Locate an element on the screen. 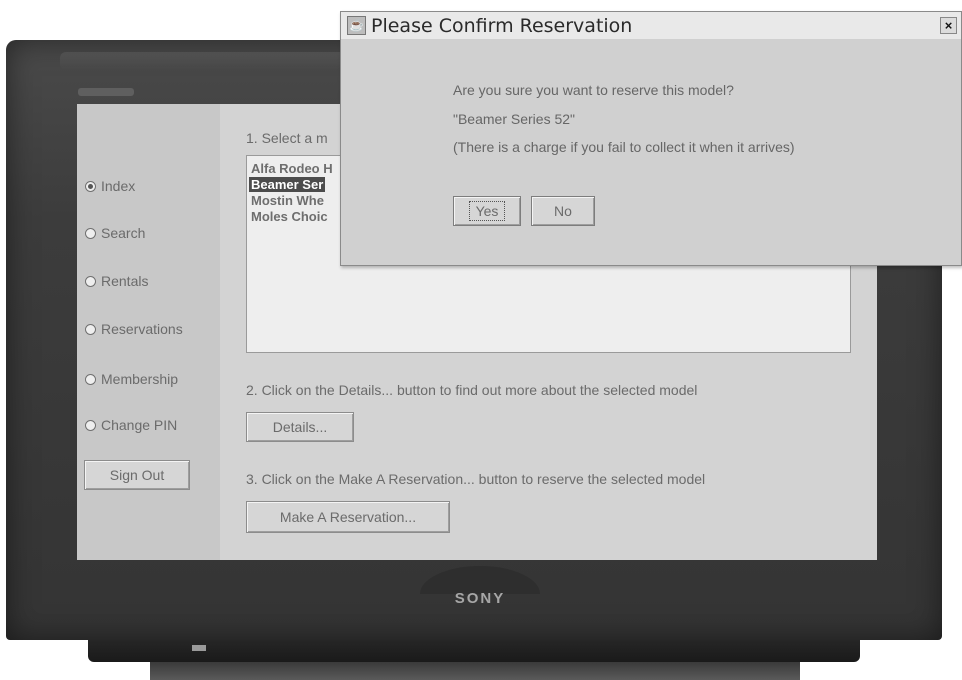  sidebar-option-reservations: Reservations is located at coordinates (134, 329).